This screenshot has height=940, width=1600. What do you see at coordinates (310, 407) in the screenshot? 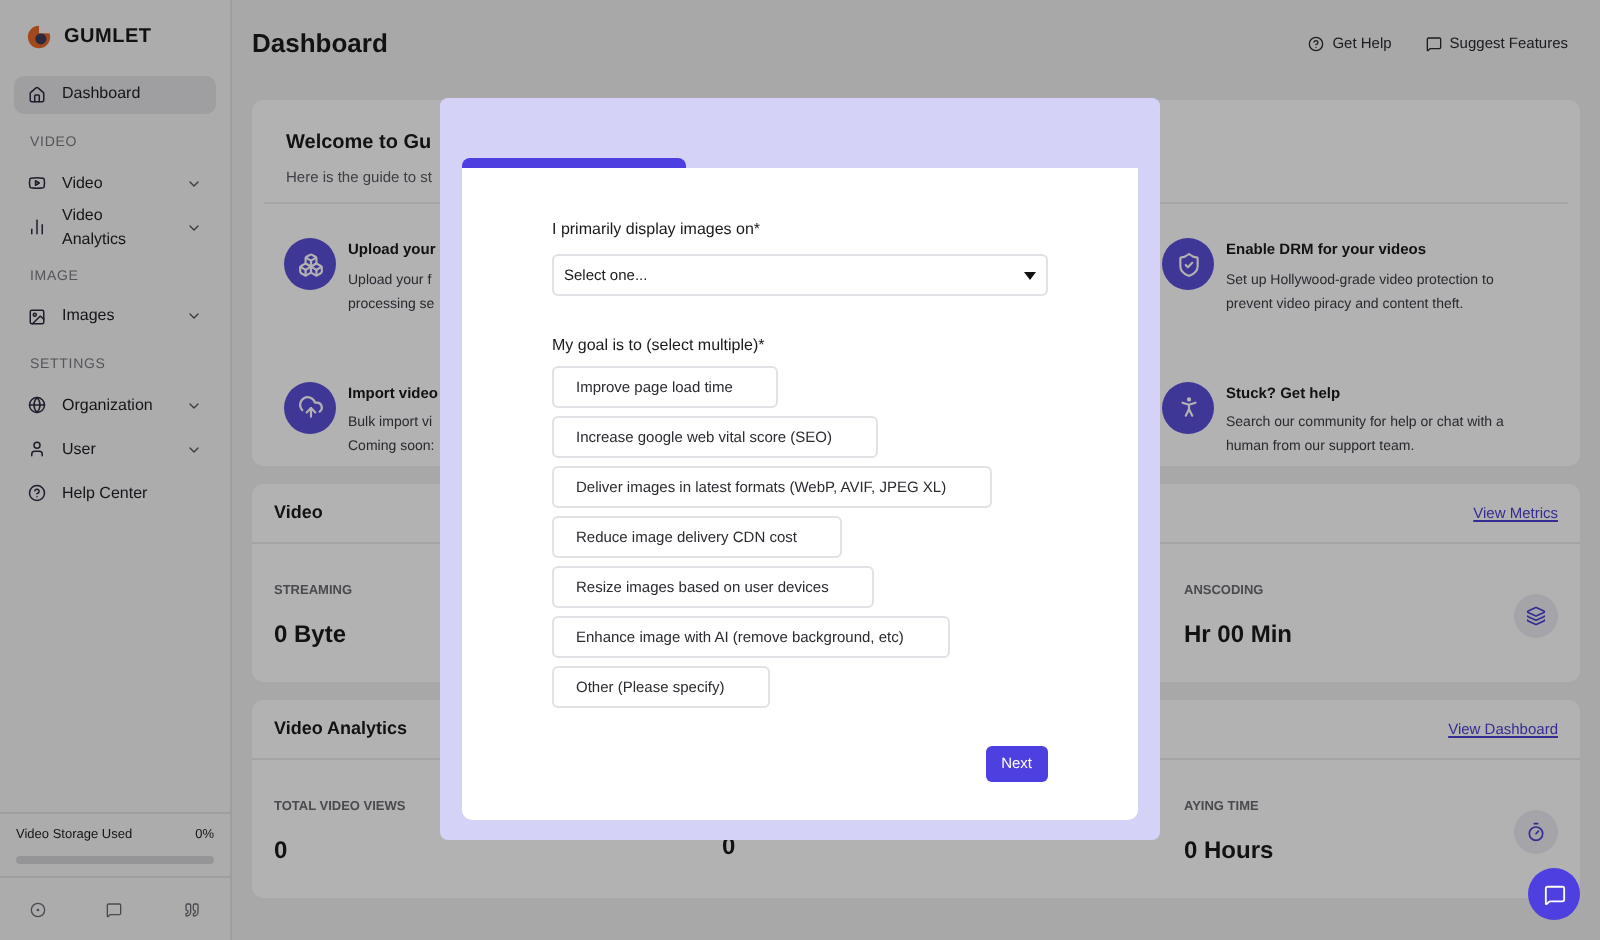
I see `cloud-upload-icon` at bounding box center [310, 407].